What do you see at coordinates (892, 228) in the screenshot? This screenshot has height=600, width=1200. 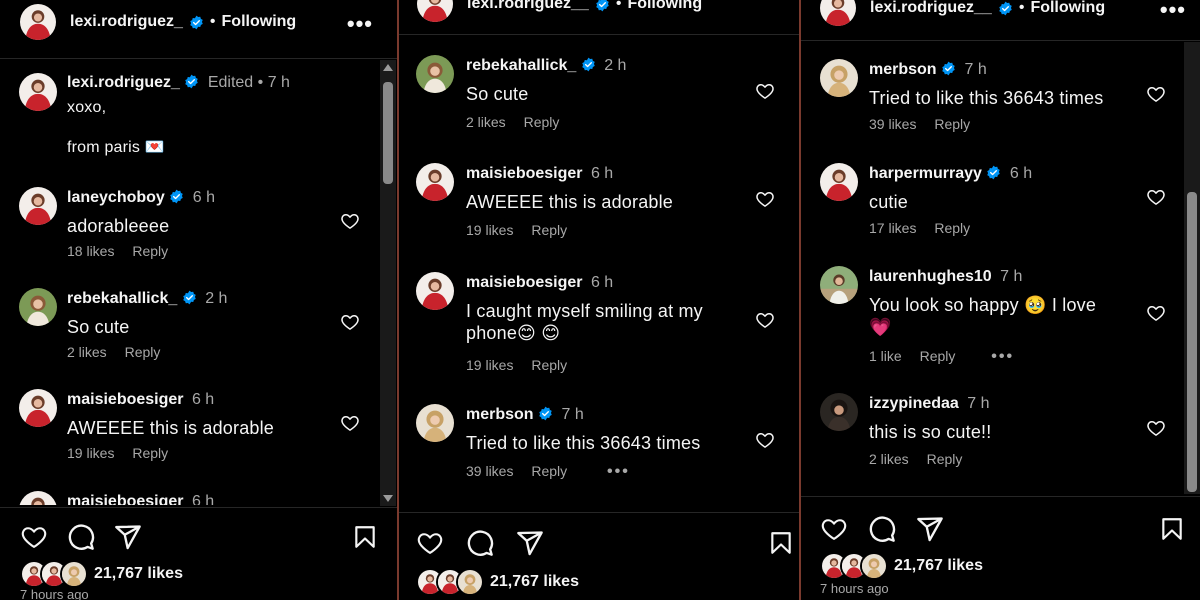 I see `comment-likes: 17 likes` at bounding box center [892, 228].